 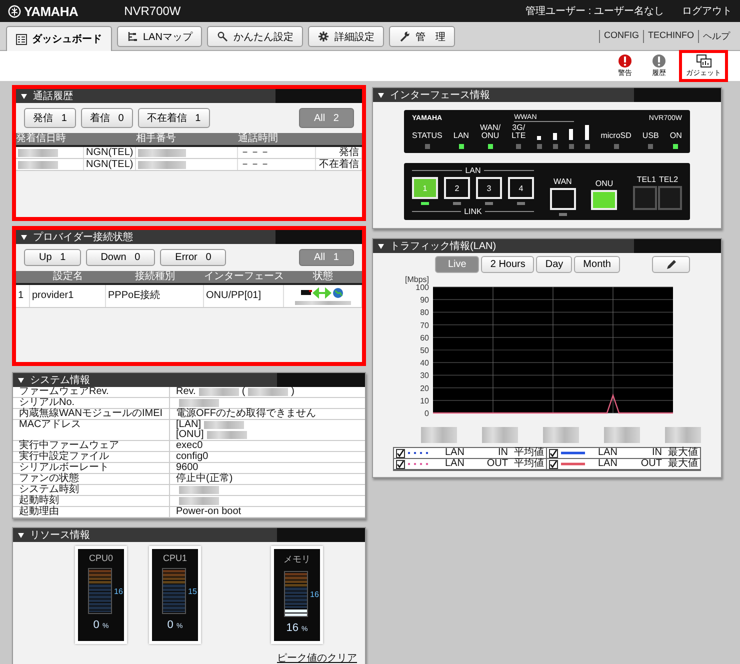 I want to click on windows-icon, so click(x=704, y=61).